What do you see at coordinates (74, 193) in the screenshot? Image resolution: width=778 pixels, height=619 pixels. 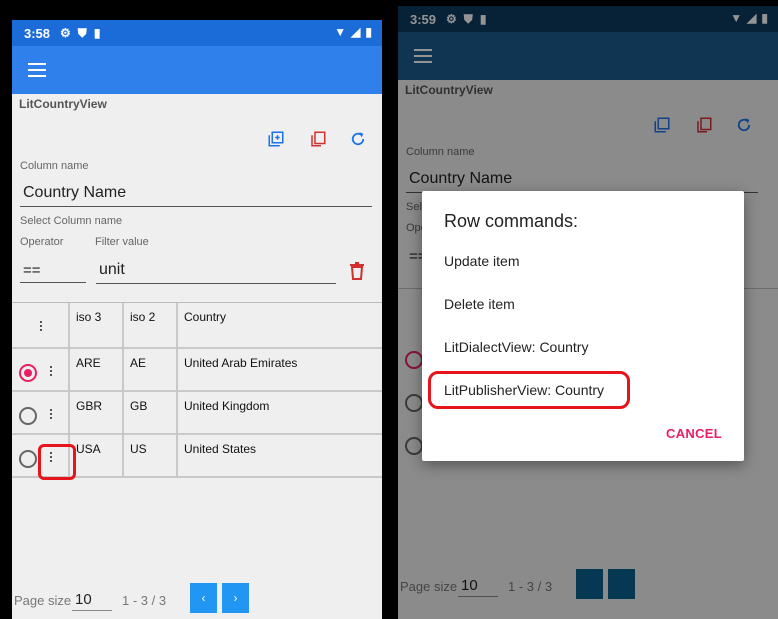 I see `column-name-input: Country Name` at bounding box center [74, 193].